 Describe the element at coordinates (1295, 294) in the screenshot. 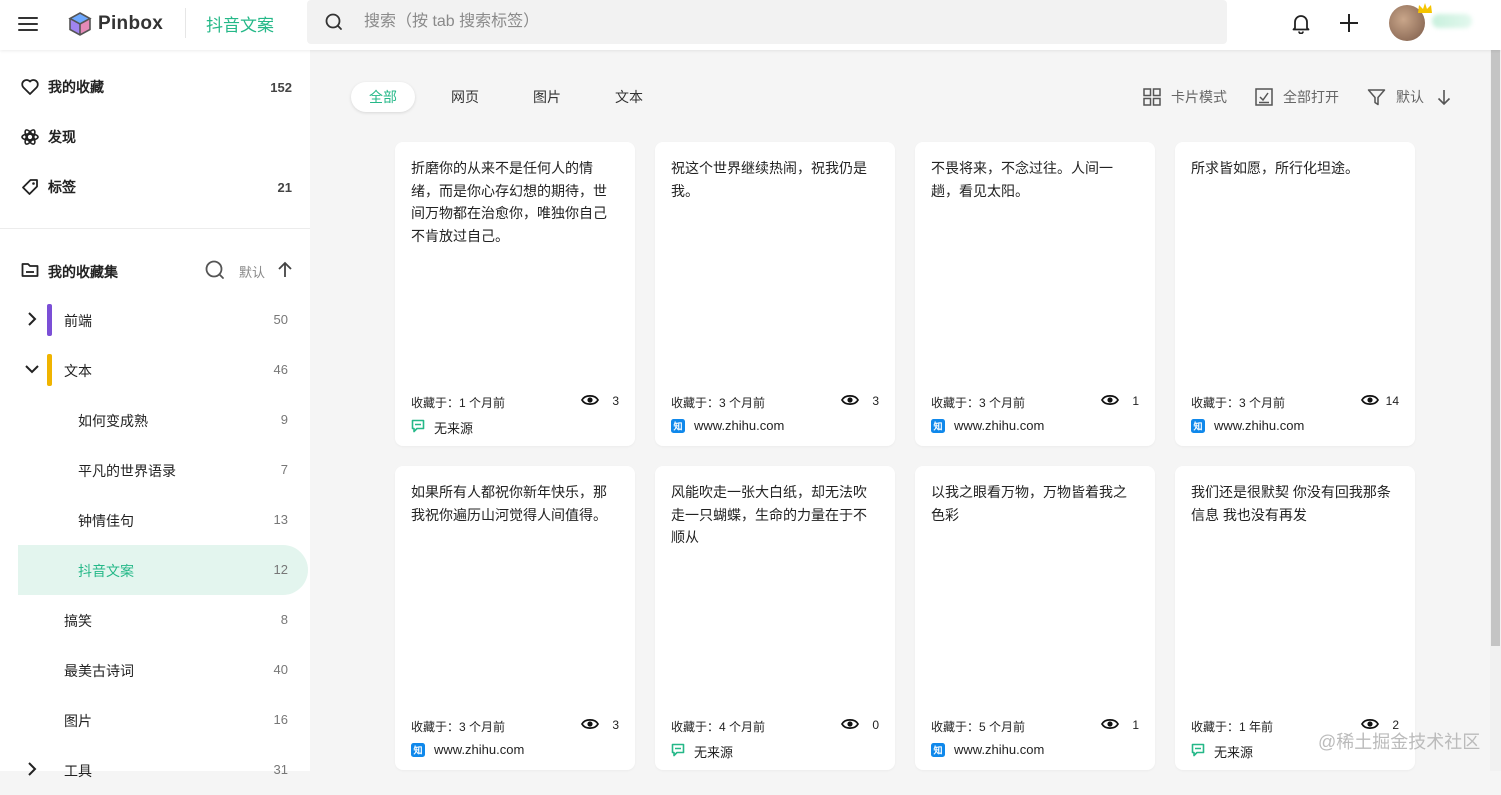

I see `bookmark-card: 所求皆如愿，所行化坦途。 收藏于：3 个月前 14 知 www.zhihu.com` at that location.